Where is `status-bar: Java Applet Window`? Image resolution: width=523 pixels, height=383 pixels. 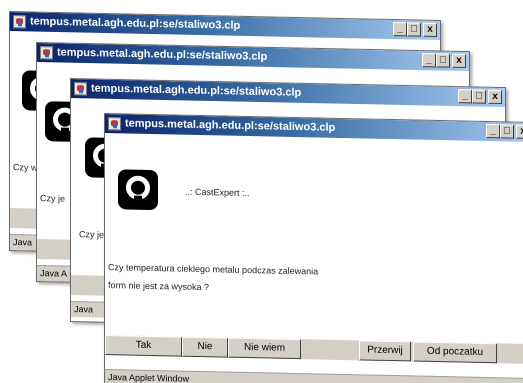
status-bar: Java Applet Window is located at coordinates (314, 376).